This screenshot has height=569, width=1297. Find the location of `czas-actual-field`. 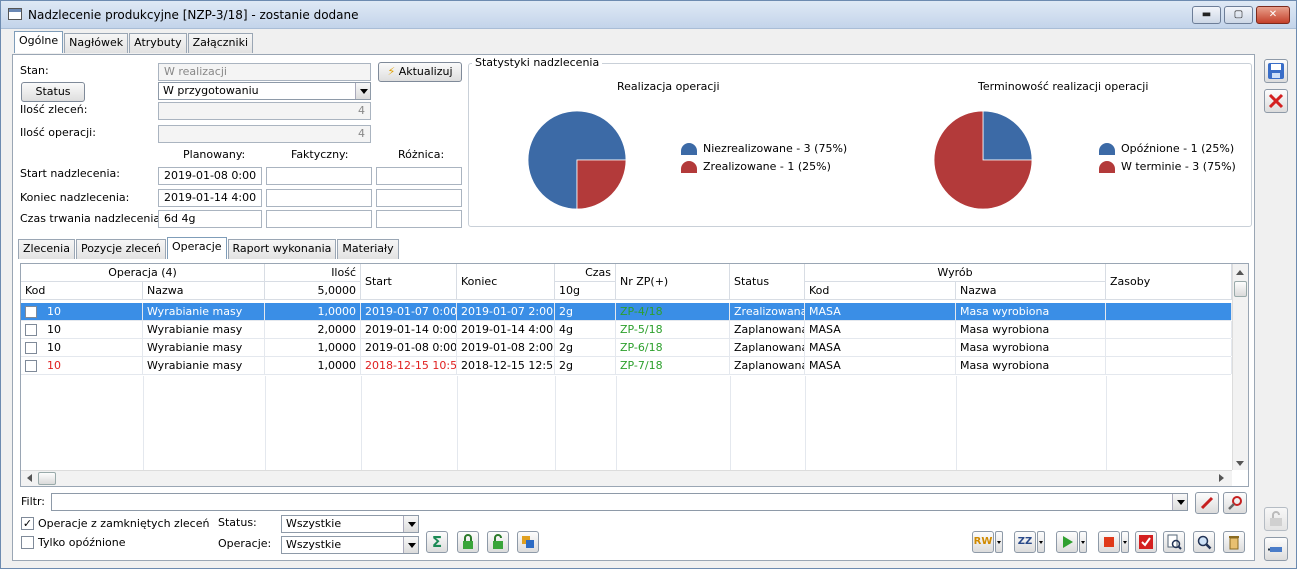

czas-actual-field is located at coordinates (319, 219).